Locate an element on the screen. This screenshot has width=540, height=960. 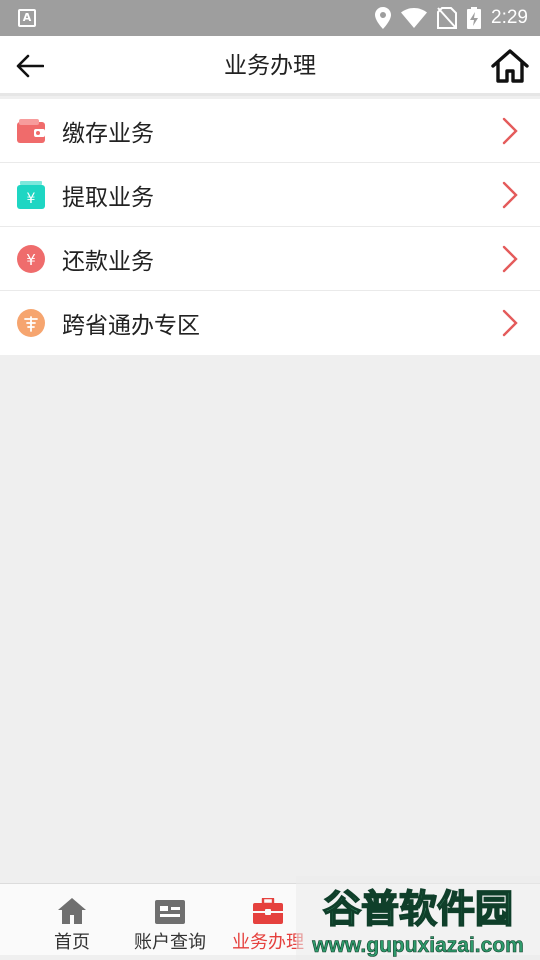
loan-icon is located at coordinates (31, 323).